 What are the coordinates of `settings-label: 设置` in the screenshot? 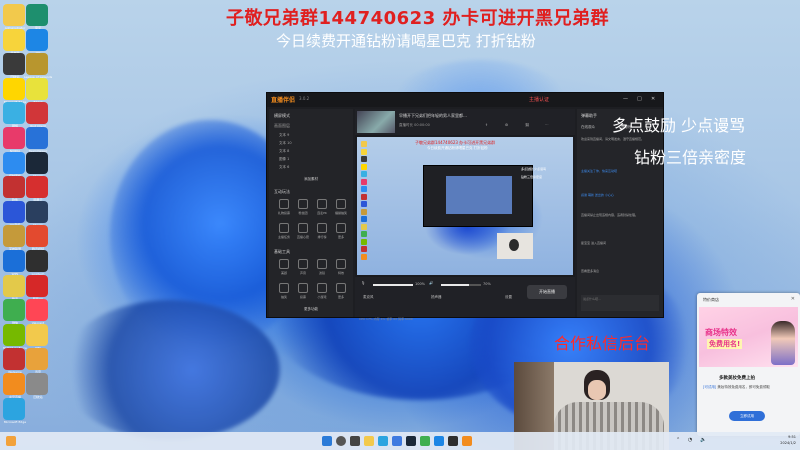 It's located at (508, 297).